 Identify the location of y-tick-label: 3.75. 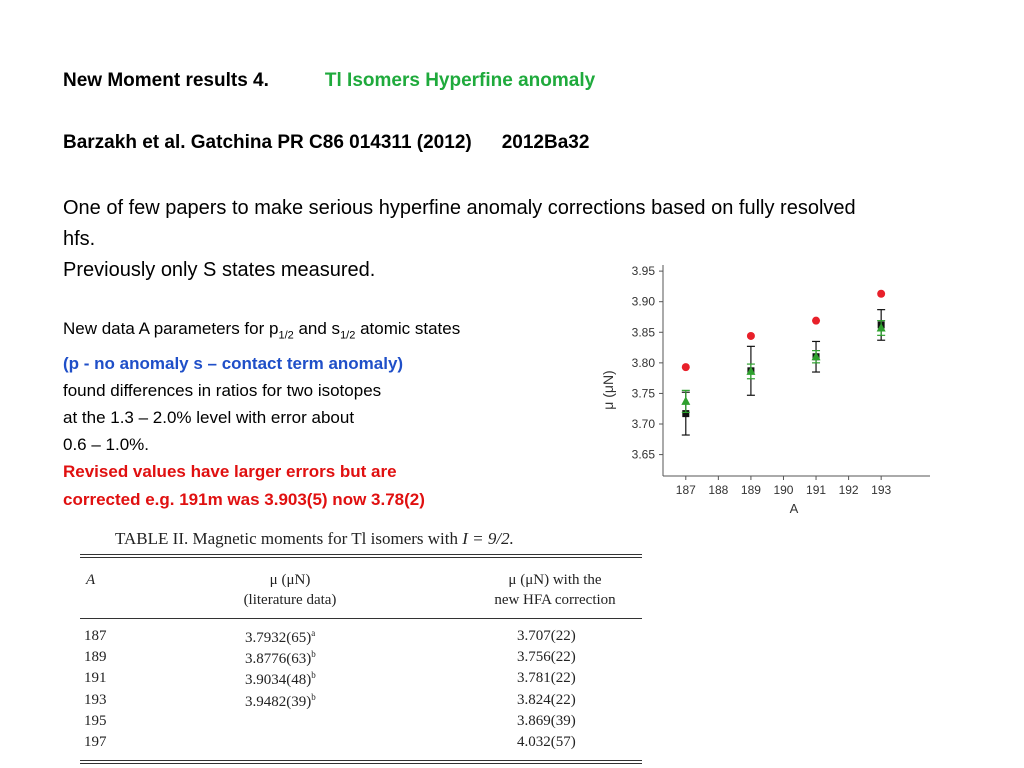
(644, 393).